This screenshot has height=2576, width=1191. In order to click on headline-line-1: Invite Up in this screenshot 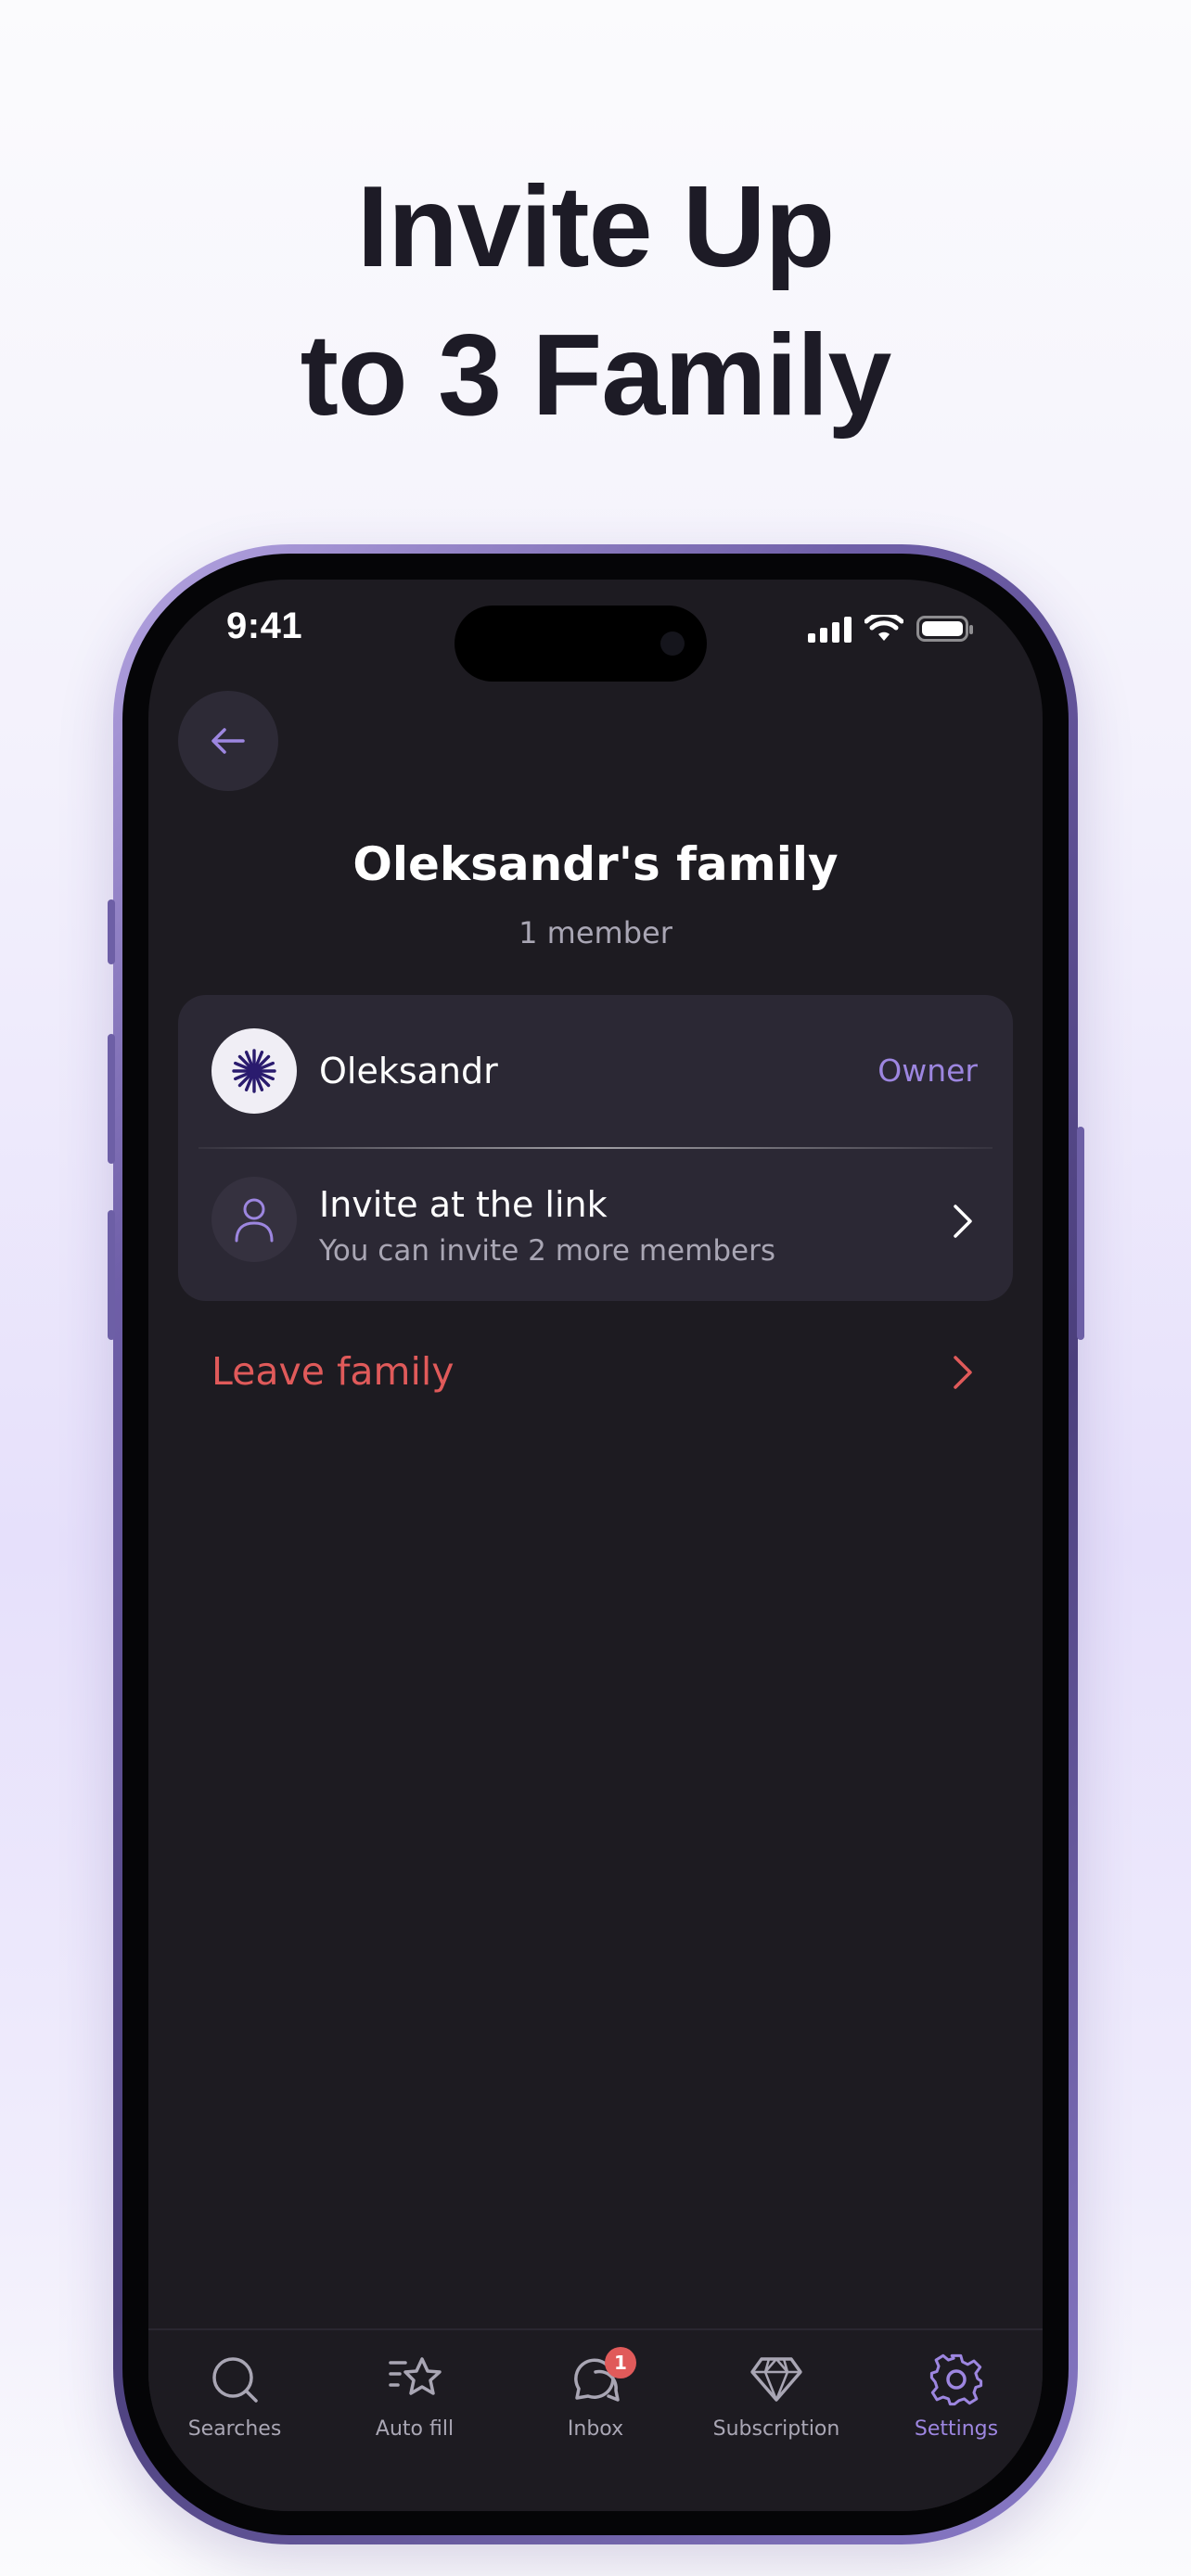, I will do `click(596, 227)`.